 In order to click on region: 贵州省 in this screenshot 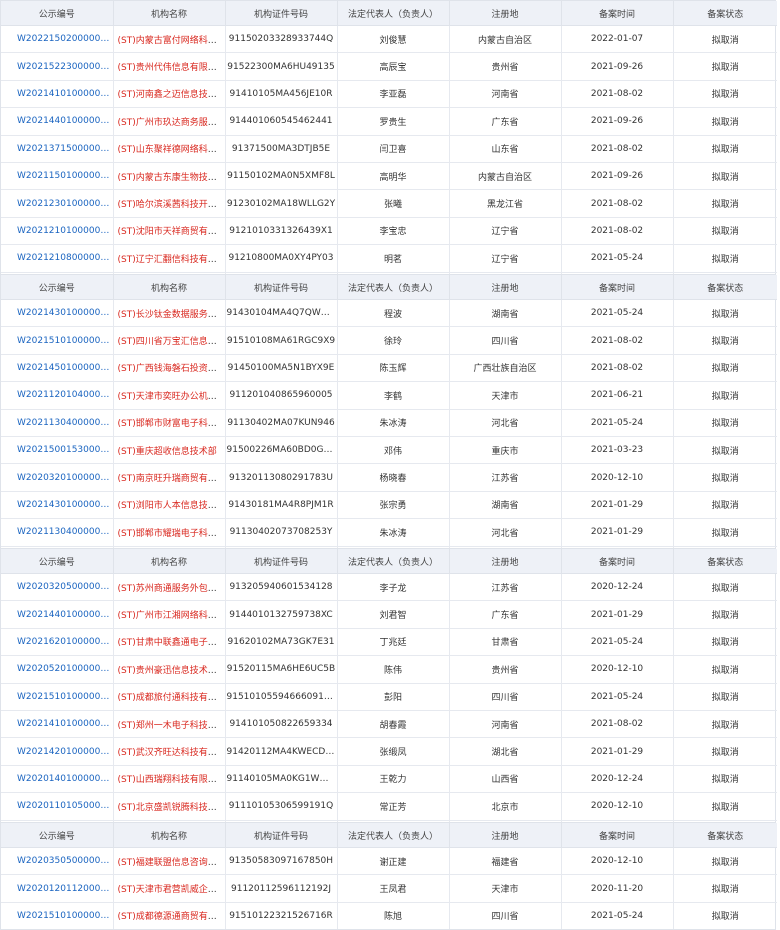, I will do `click(505, 66)`.